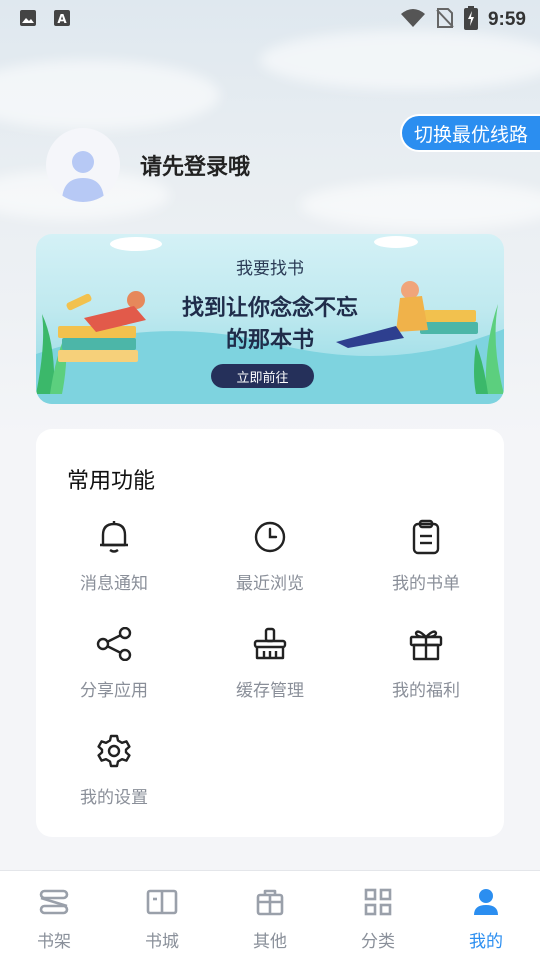 The height and width of the screenshot is (960, 540). What do you see at coordinates (28, 18) in the screenshot?
I see `image-icon` at bounding box center [28, 18].